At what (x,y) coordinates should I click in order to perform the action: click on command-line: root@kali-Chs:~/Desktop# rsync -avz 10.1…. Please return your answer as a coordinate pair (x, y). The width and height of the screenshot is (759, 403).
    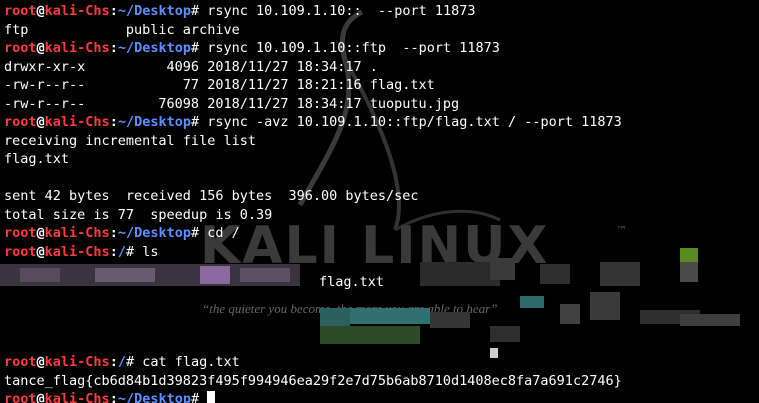
    Looking at the image, I should click on (381, 122).